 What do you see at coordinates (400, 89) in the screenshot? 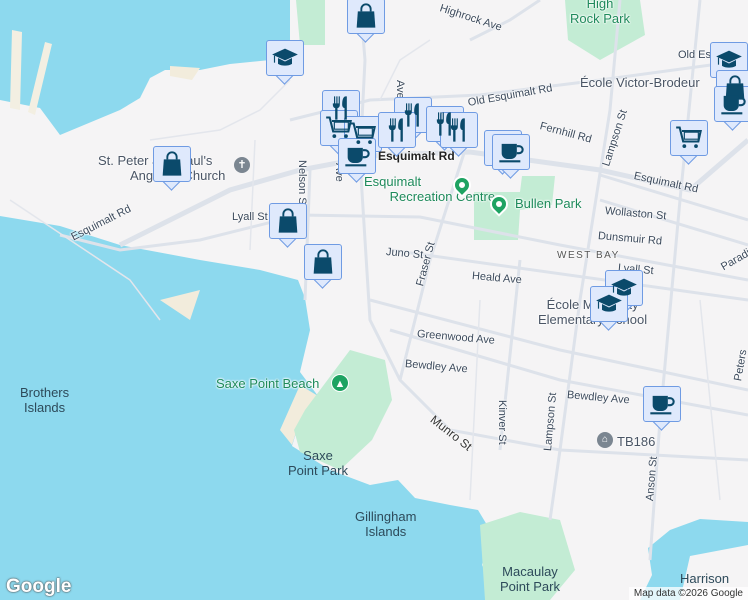
I see `label-ave-2: Ave` at bounding box center [400, 89].